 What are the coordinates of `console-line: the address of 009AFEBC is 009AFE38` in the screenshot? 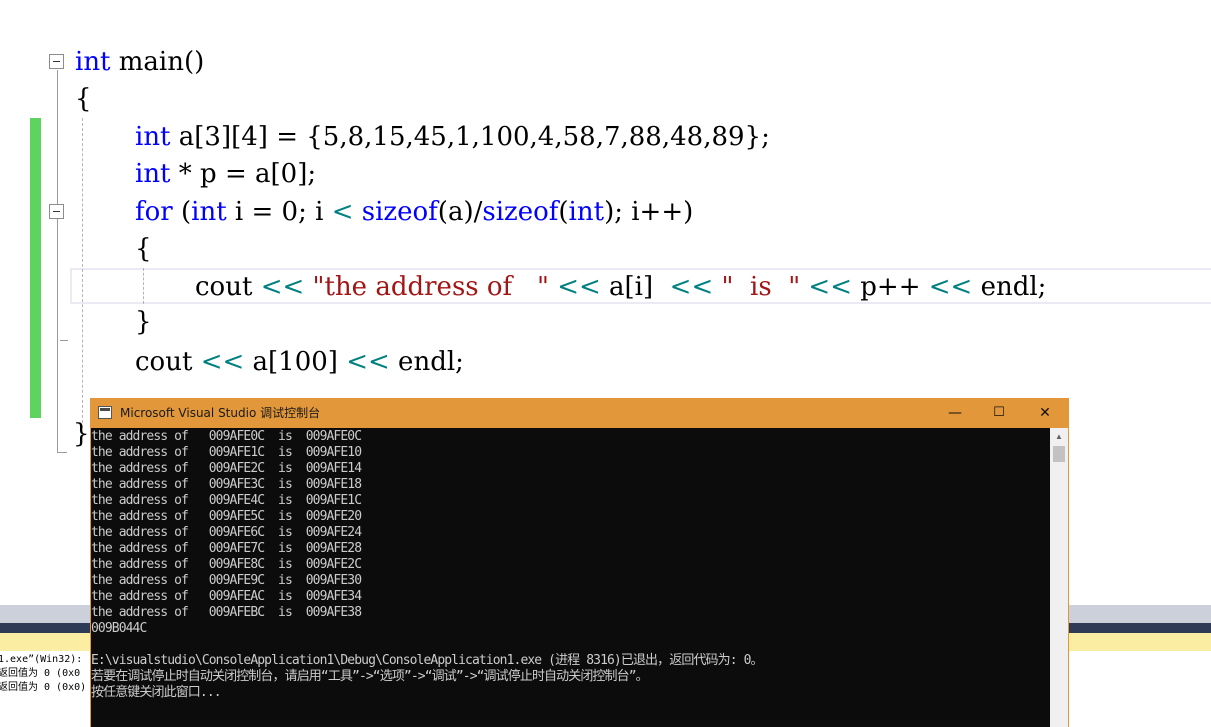 It's located at (226, 612).